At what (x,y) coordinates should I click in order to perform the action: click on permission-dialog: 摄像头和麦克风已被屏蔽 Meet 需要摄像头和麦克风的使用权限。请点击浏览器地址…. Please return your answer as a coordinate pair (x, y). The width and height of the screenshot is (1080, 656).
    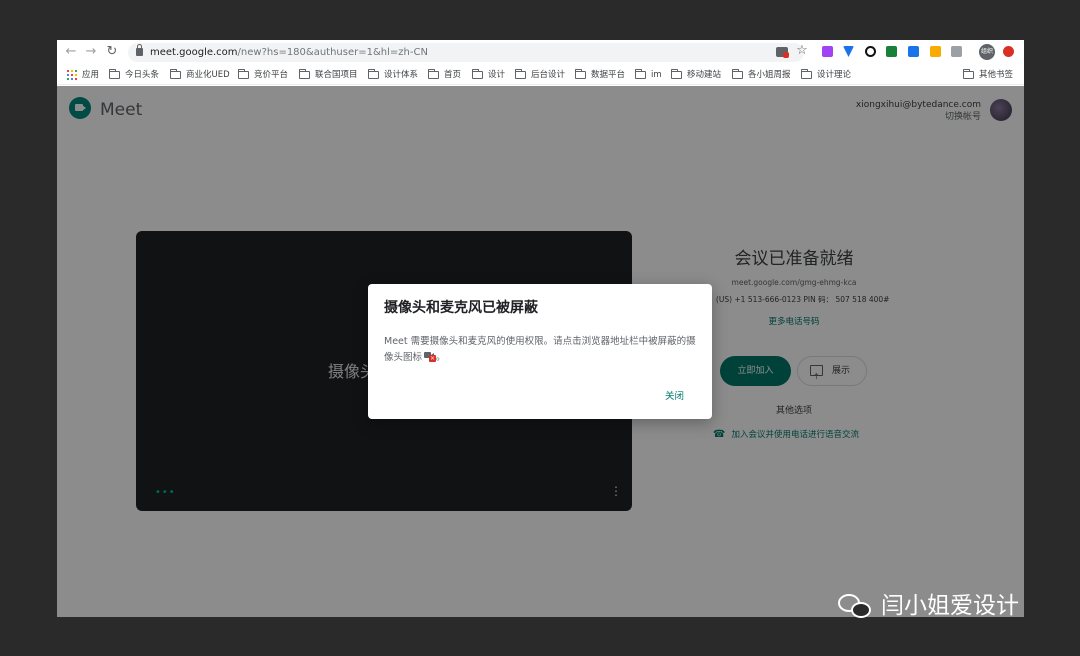
    Looking at the image, I should click on (540, 351).